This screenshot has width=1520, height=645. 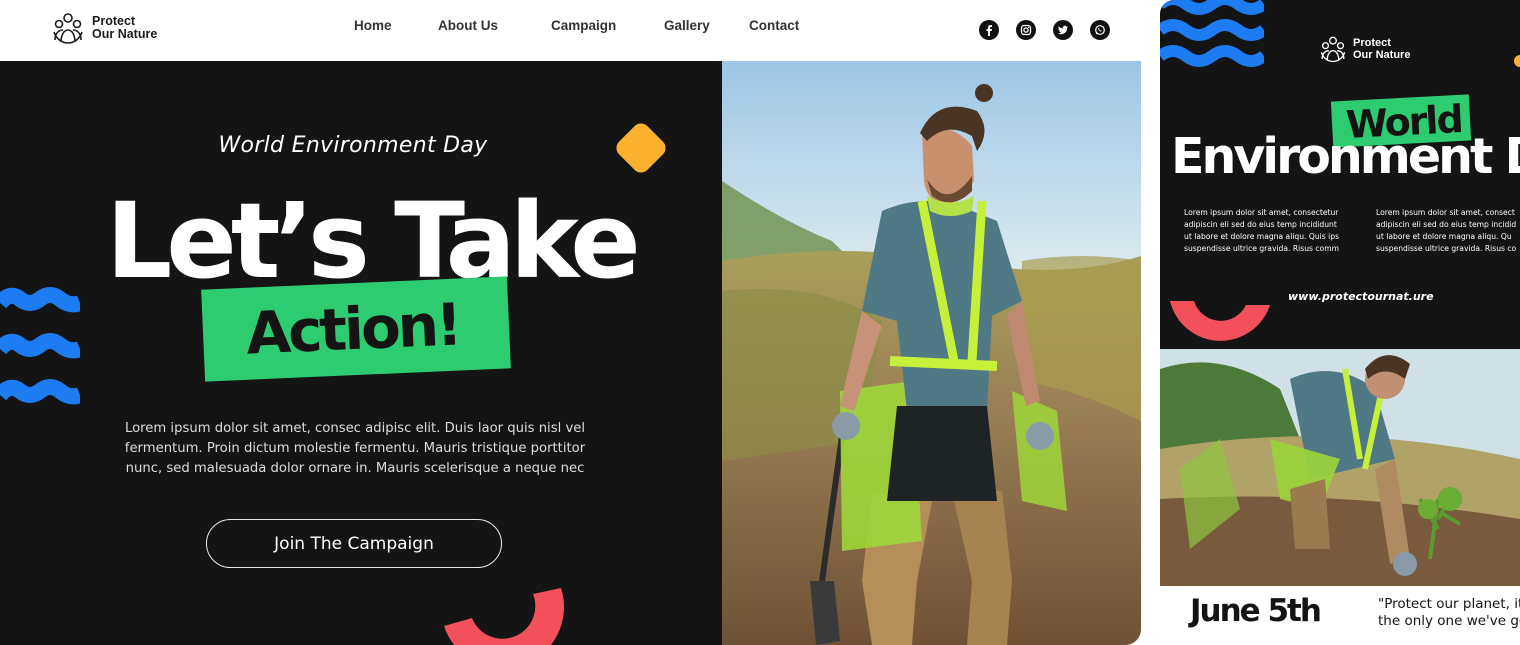 I want to click on facebook-icon, so click(x=989, y=30).